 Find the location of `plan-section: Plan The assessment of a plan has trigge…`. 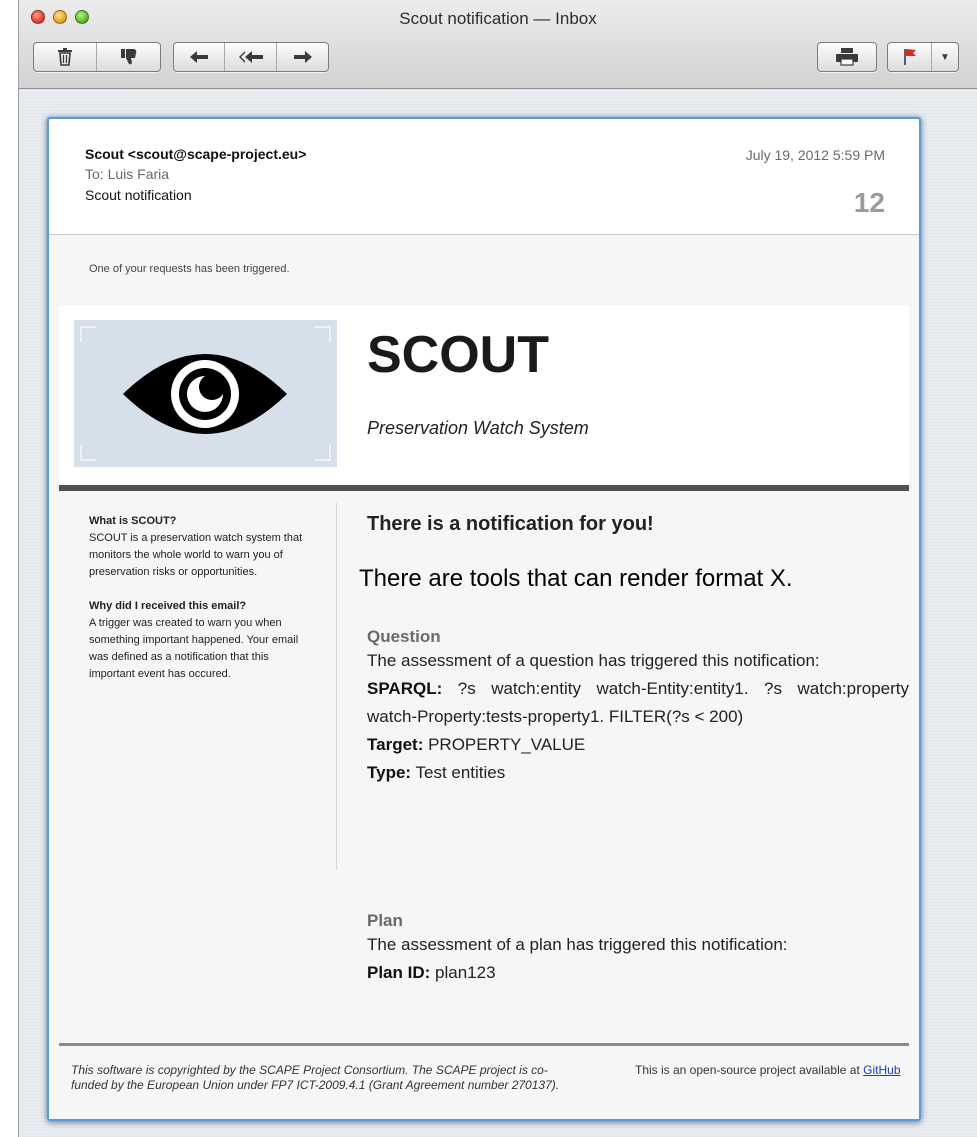

plan-section: Plan The assessment of a plan has trigge… is located at coordinates (638, 949).